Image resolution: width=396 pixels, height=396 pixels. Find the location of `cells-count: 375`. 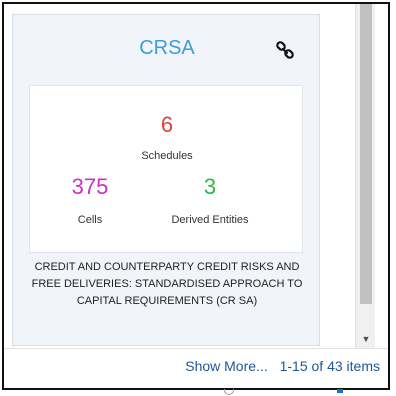

cells-count: 375 is located at coordinates (90, 186).